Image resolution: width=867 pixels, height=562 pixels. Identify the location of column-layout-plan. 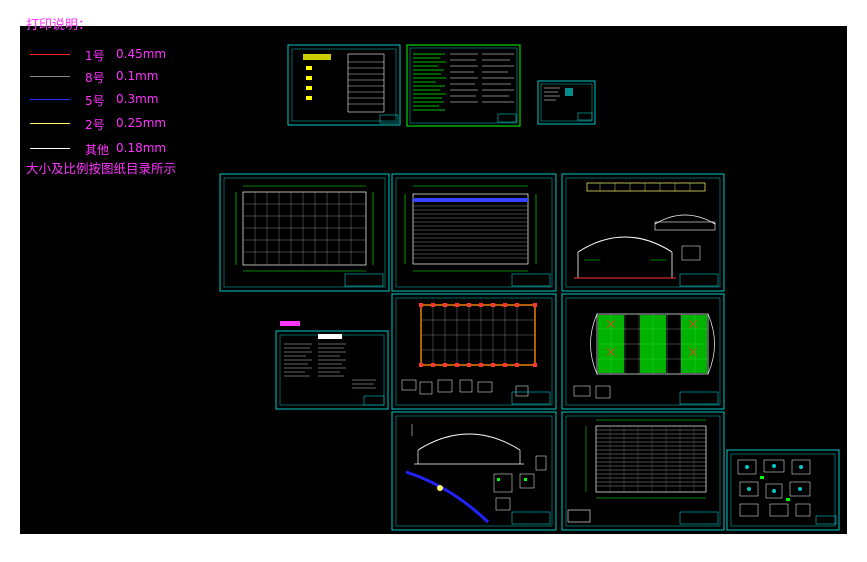
(304, 232).